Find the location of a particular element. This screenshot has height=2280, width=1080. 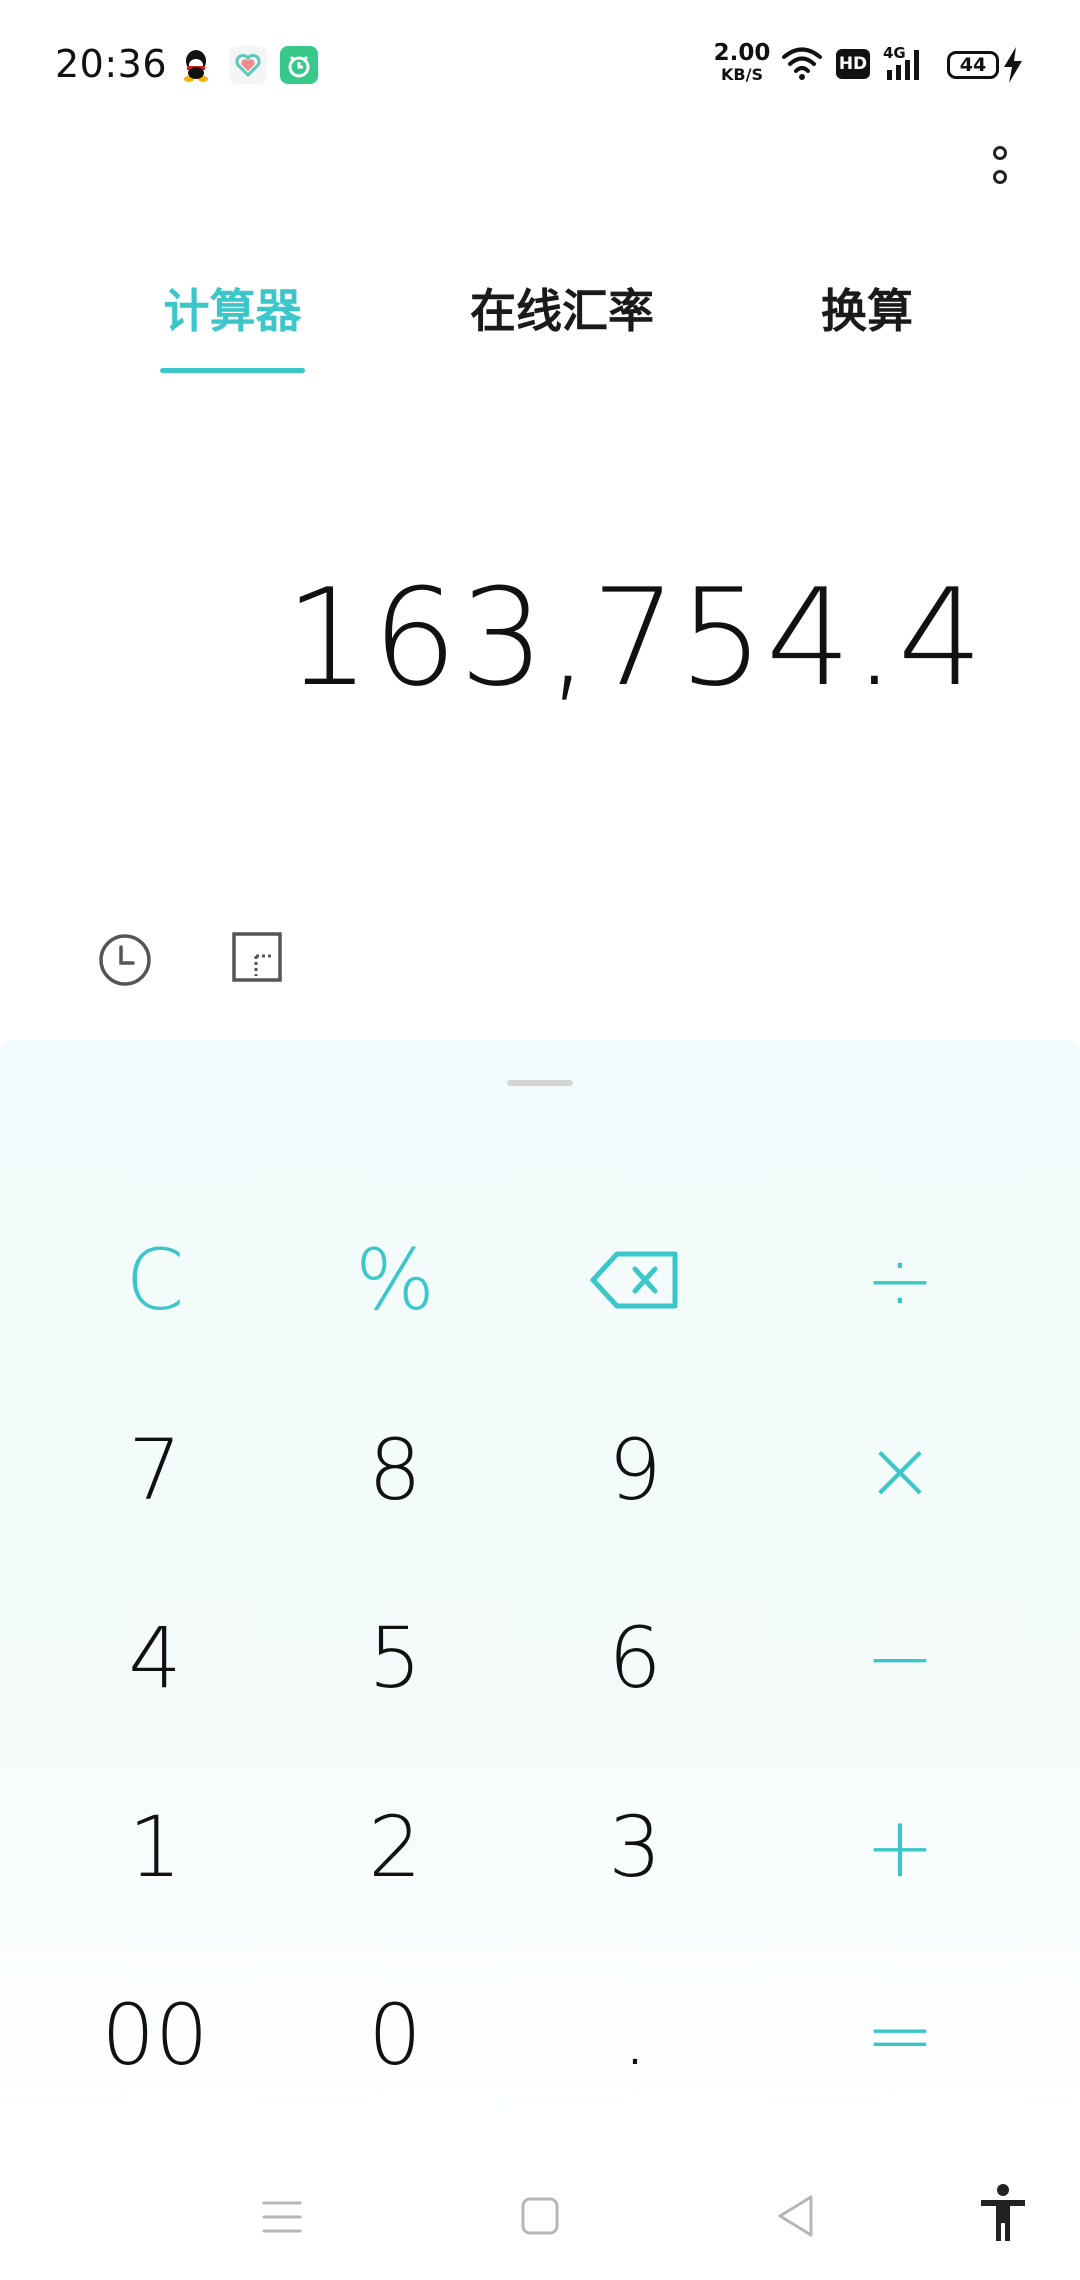

key-9: 9 is located at coordinates (635, 1470).